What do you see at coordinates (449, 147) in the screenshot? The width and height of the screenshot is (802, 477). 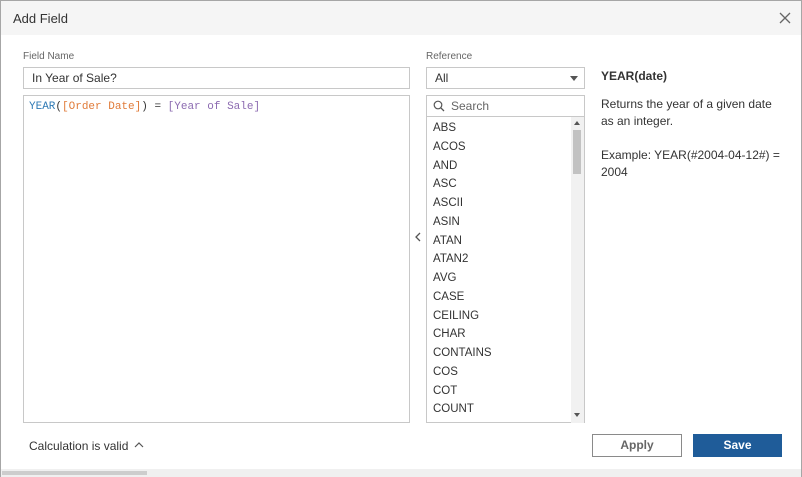 I see `function-list-item: ACOS` at bounding box center [449, 147].